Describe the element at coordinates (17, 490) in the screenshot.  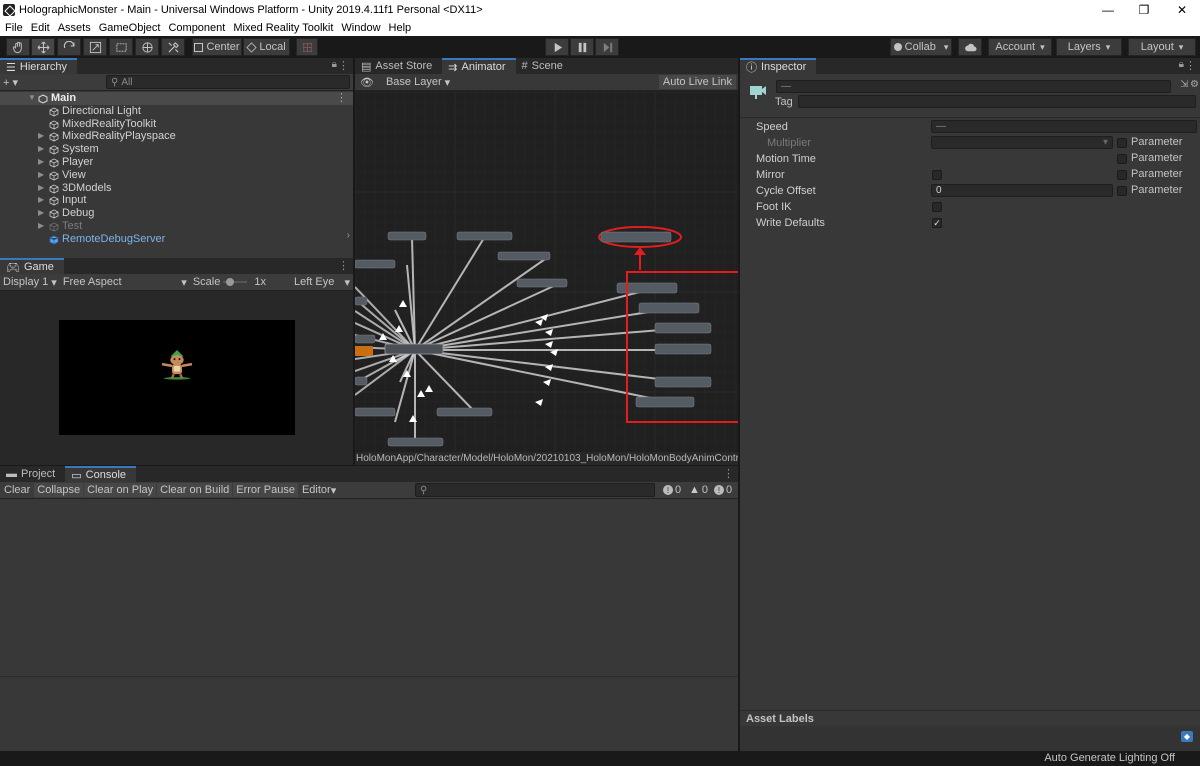
I see `clear-button: Clear` at that location.